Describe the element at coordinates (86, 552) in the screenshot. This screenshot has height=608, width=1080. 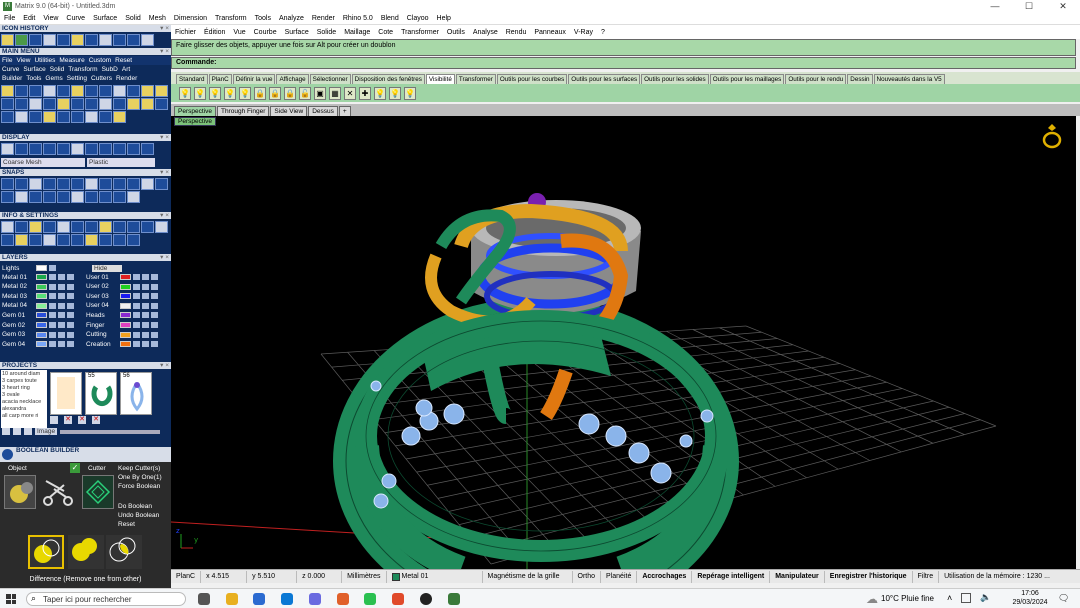
I see `union-mode-button` at that location.